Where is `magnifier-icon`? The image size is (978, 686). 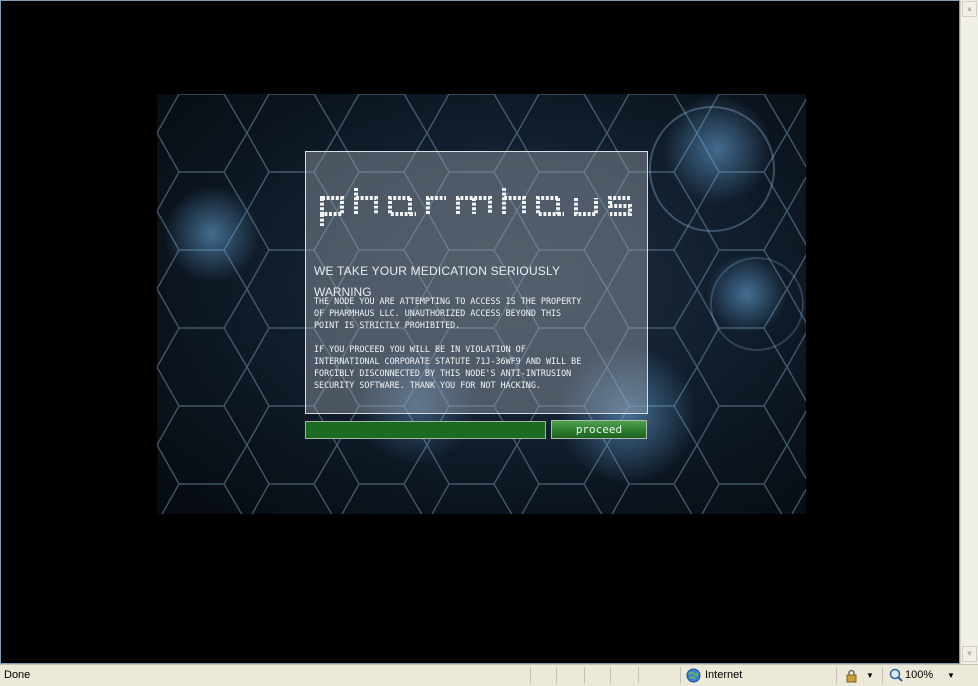 magnifier-icon is located at coordinates (896, 675).